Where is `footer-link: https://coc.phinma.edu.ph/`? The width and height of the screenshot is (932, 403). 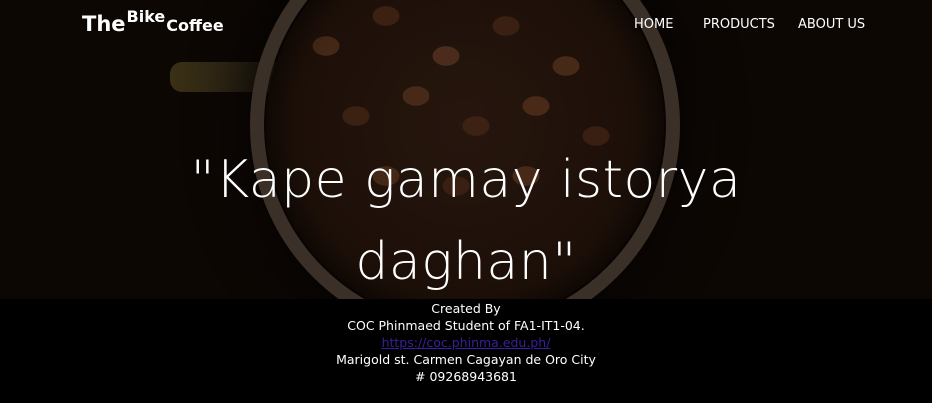 footer-link: https://coc.phinma.edu.ph/ is located at coordinates (466, 342).